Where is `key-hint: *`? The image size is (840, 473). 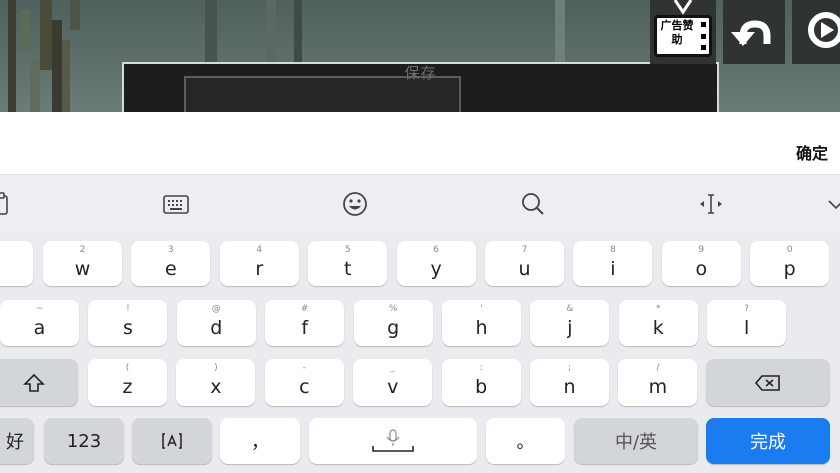 key-hint: * is located at coordinates (658, 309).